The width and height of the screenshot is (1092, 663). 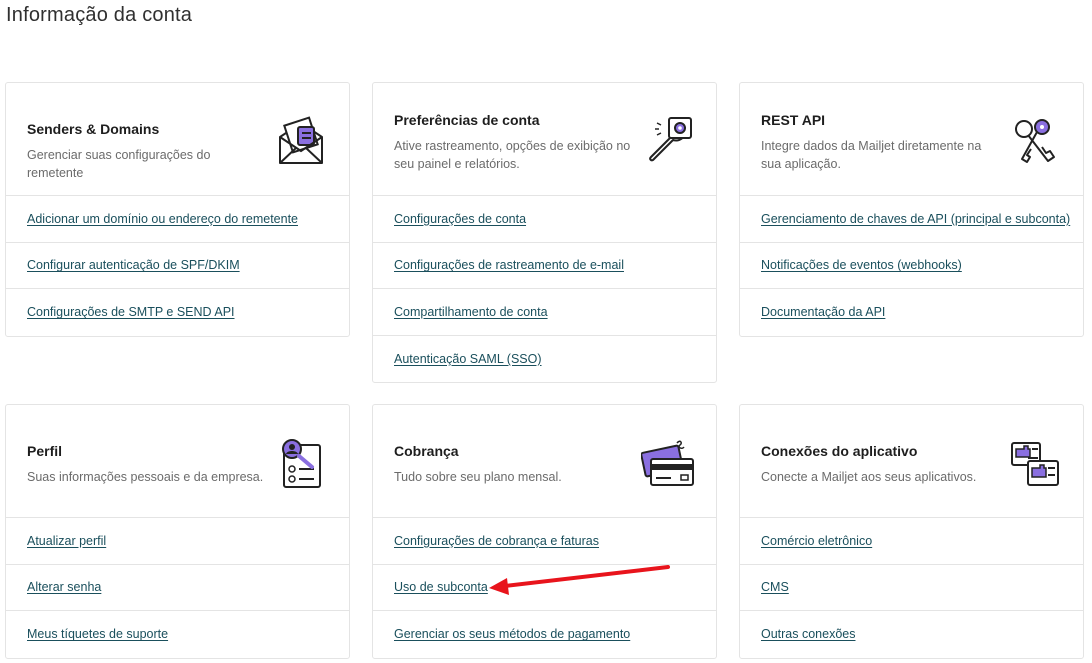 I want to click on keys-icon, so click(x=1035, y=141).